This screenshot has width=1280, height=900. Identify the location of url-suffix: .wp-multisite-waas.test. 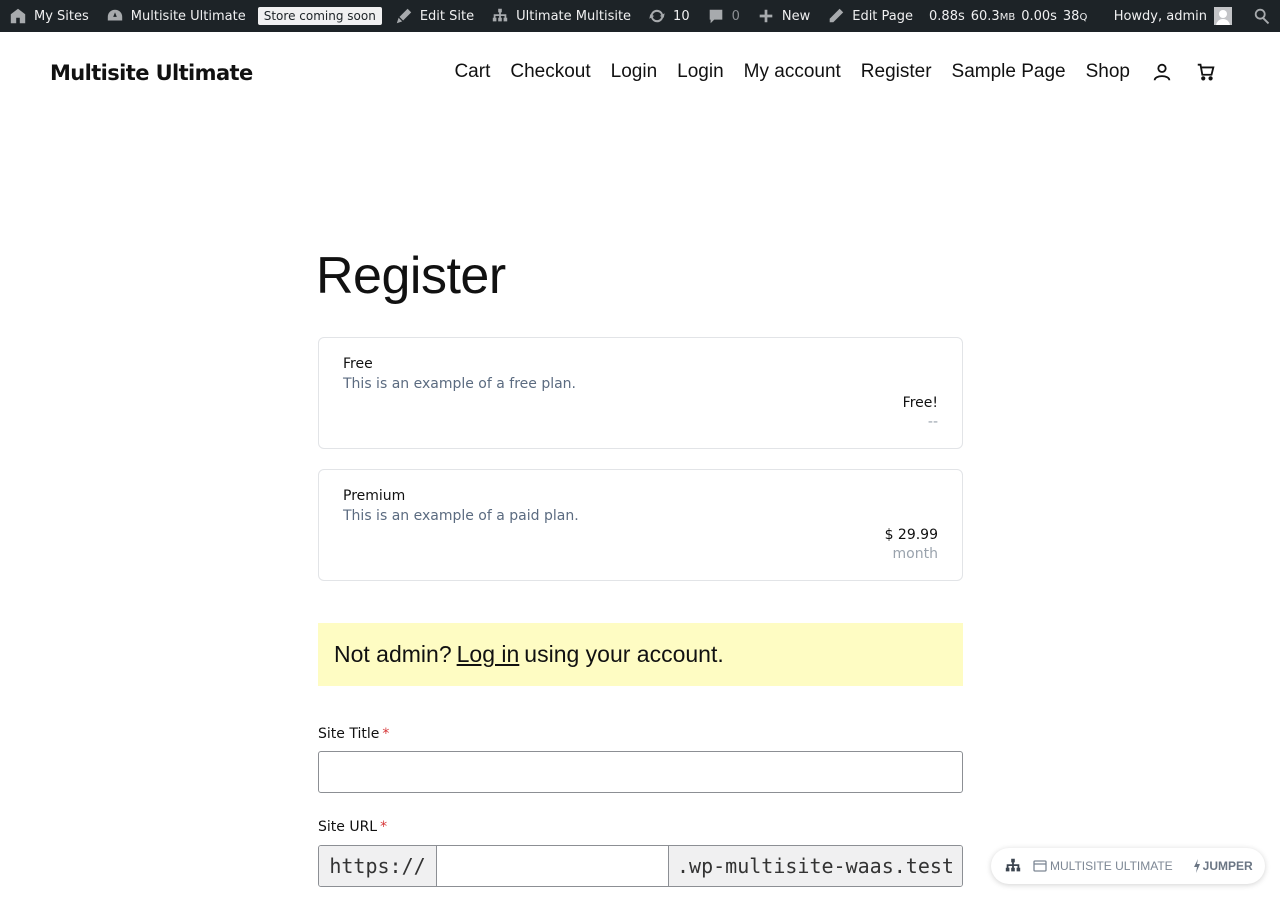
(815, 866).